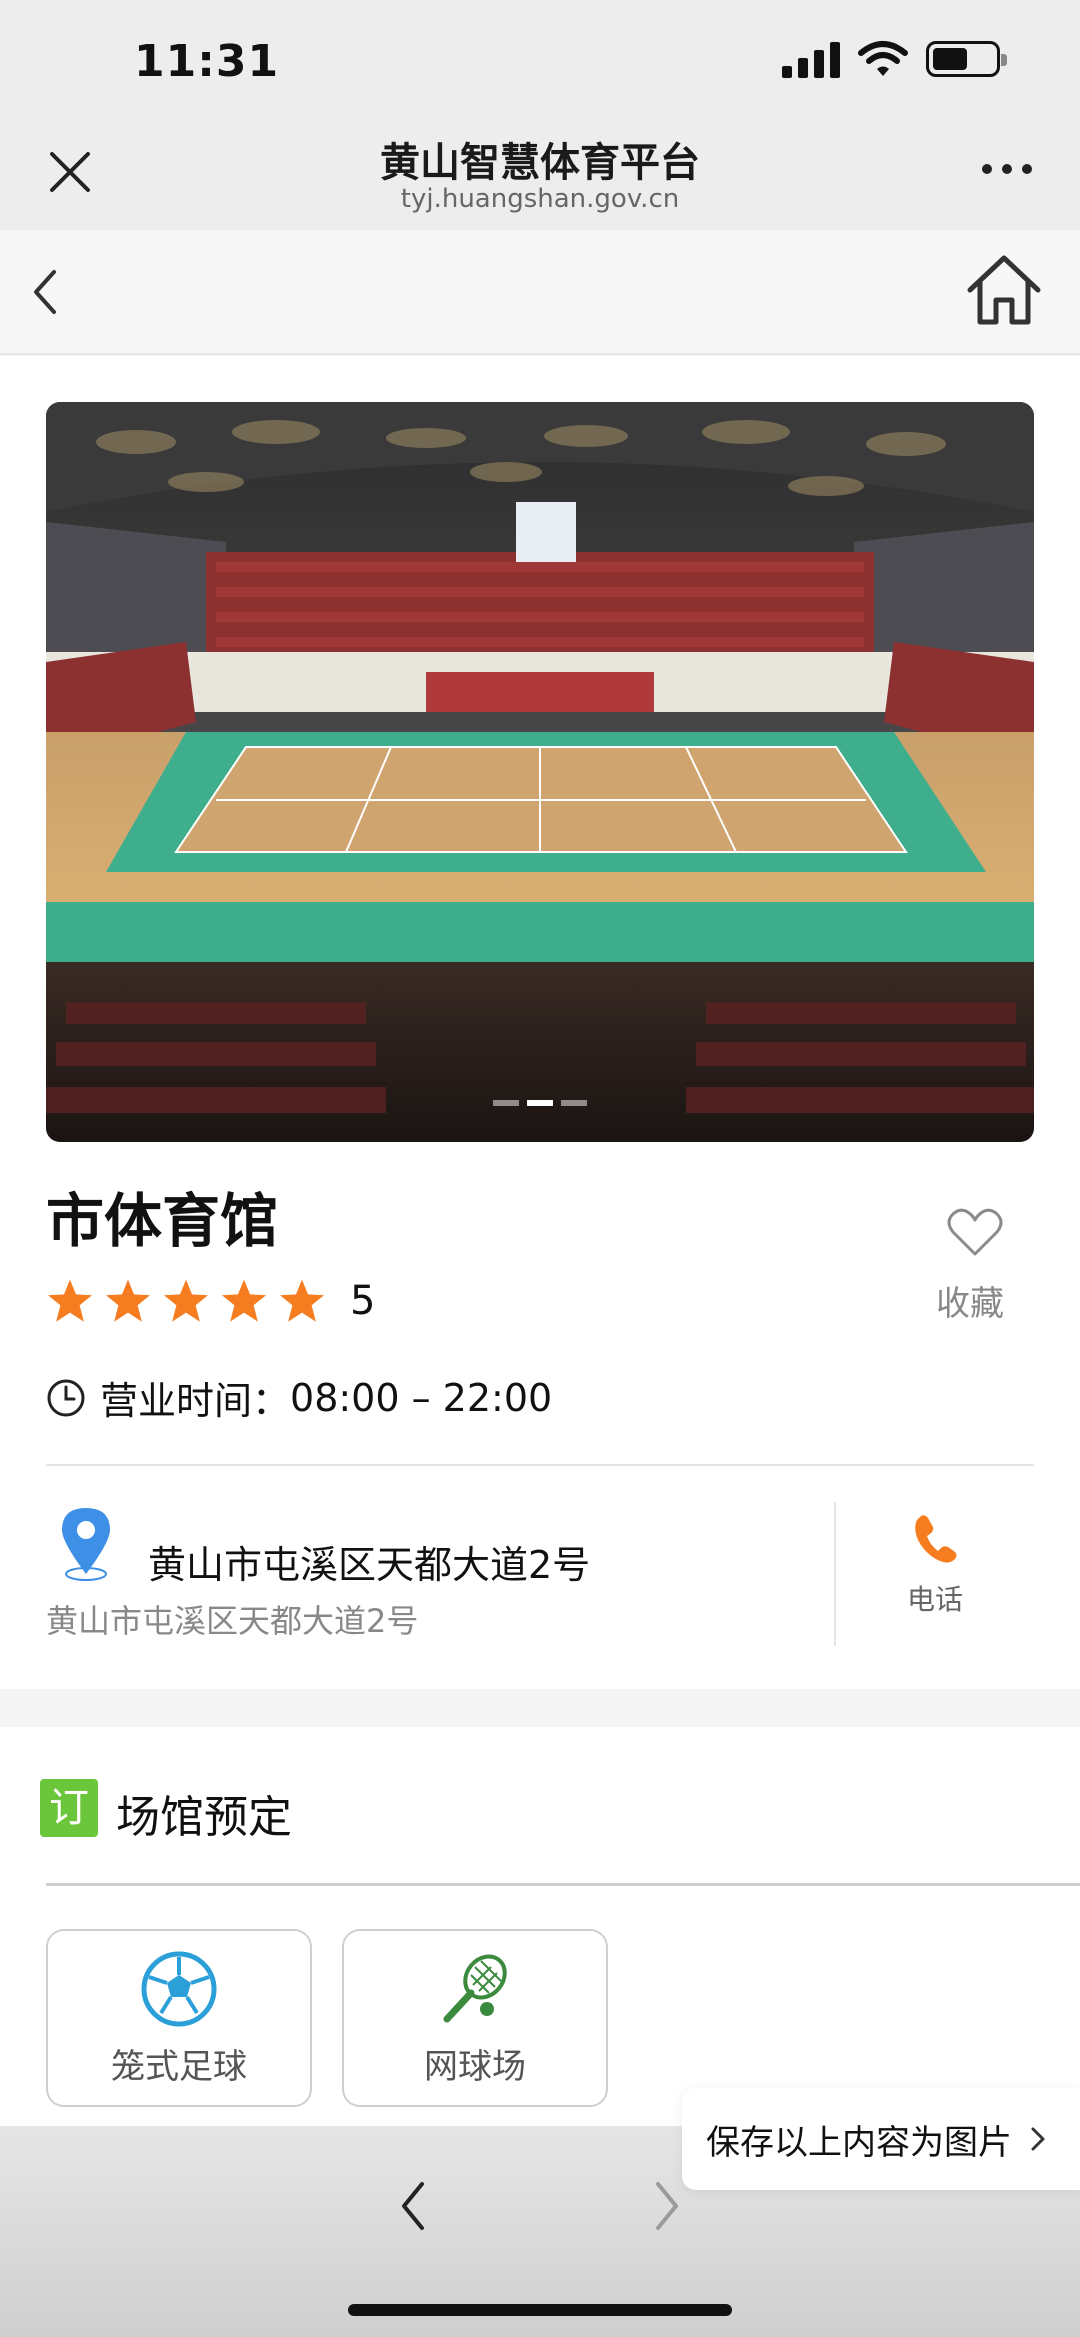 The width and height of the screenshot is (1080, 2337). What do you see at coordinates (540, 2310) in the screenshot?
I see `home-indicator` at bounding box center [540, 2310].